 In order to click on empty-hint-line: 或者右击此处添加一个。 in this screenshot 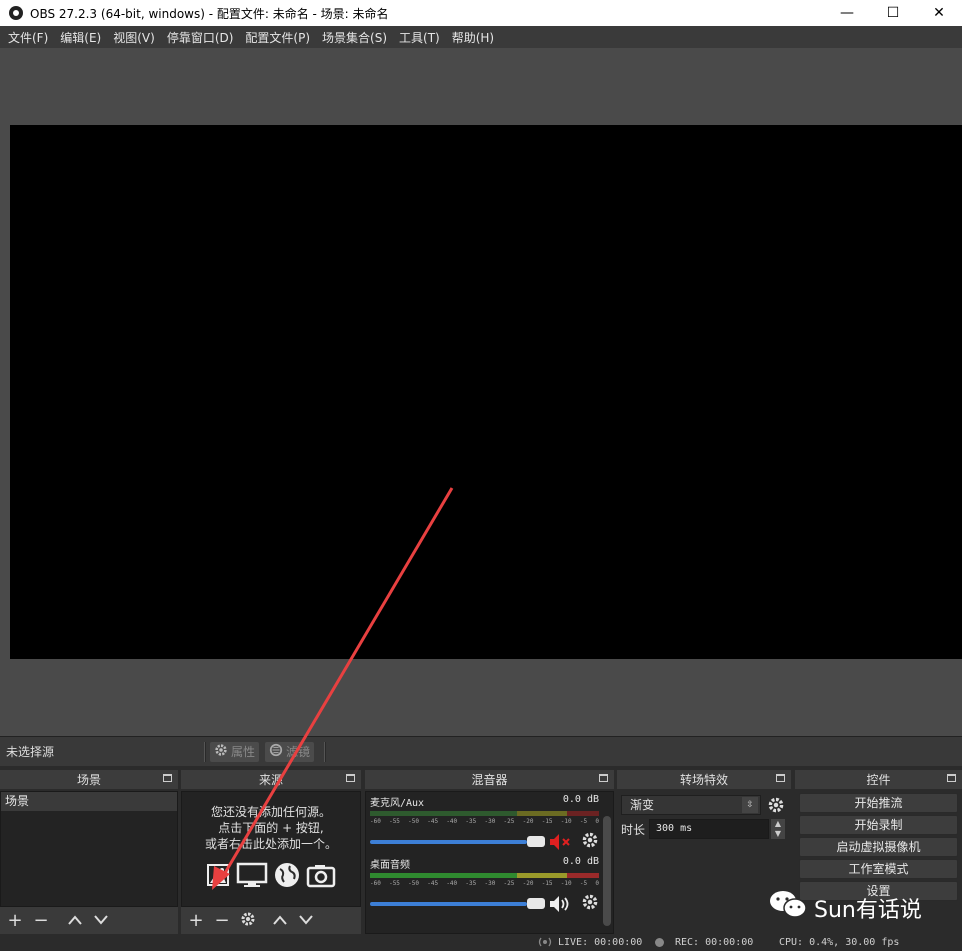, I will do `click(270, 844)`.